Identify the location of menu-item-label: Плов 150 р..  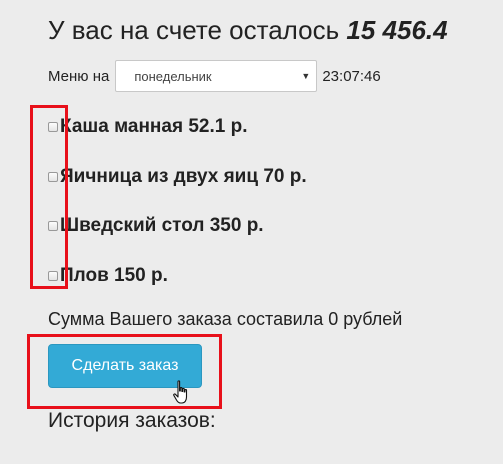
(114, 275).